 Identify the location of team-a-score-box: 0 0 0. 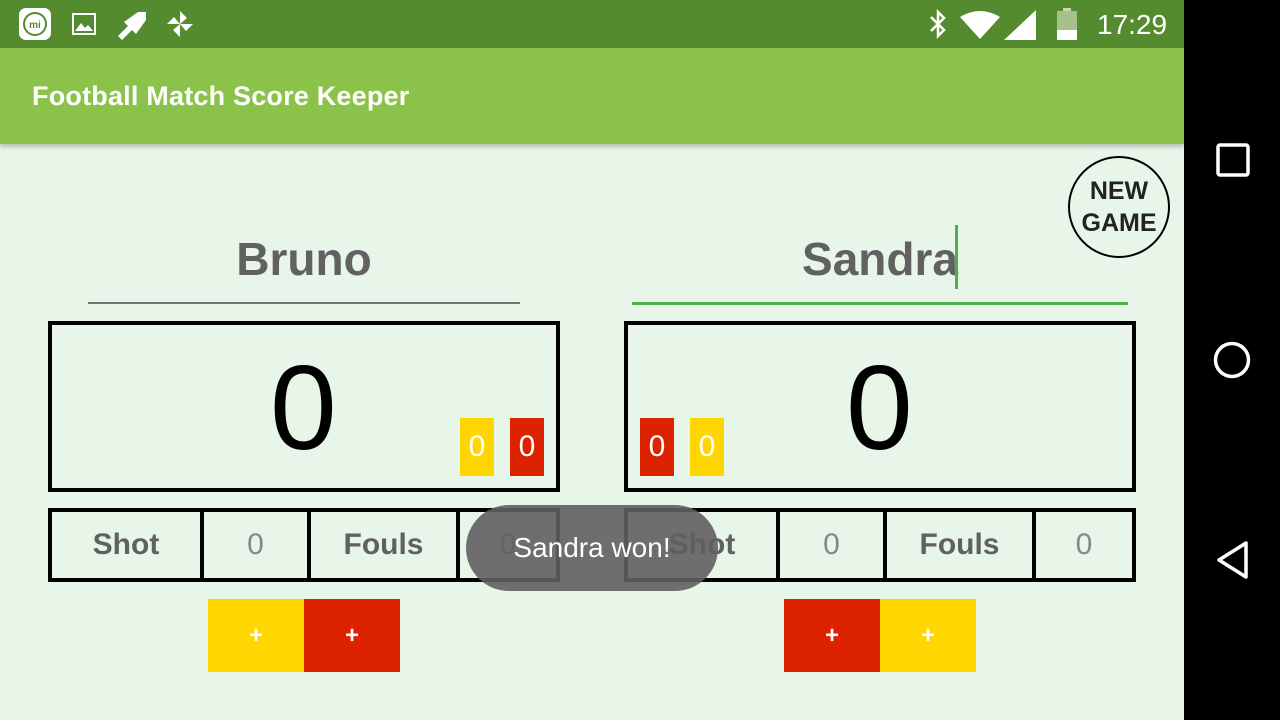
(304, 406).